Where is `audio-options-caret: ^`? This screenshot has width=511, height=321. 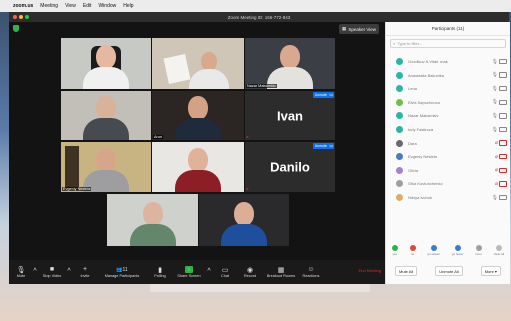 audio-options-caret: ^ is located at coordinates (35, 272).